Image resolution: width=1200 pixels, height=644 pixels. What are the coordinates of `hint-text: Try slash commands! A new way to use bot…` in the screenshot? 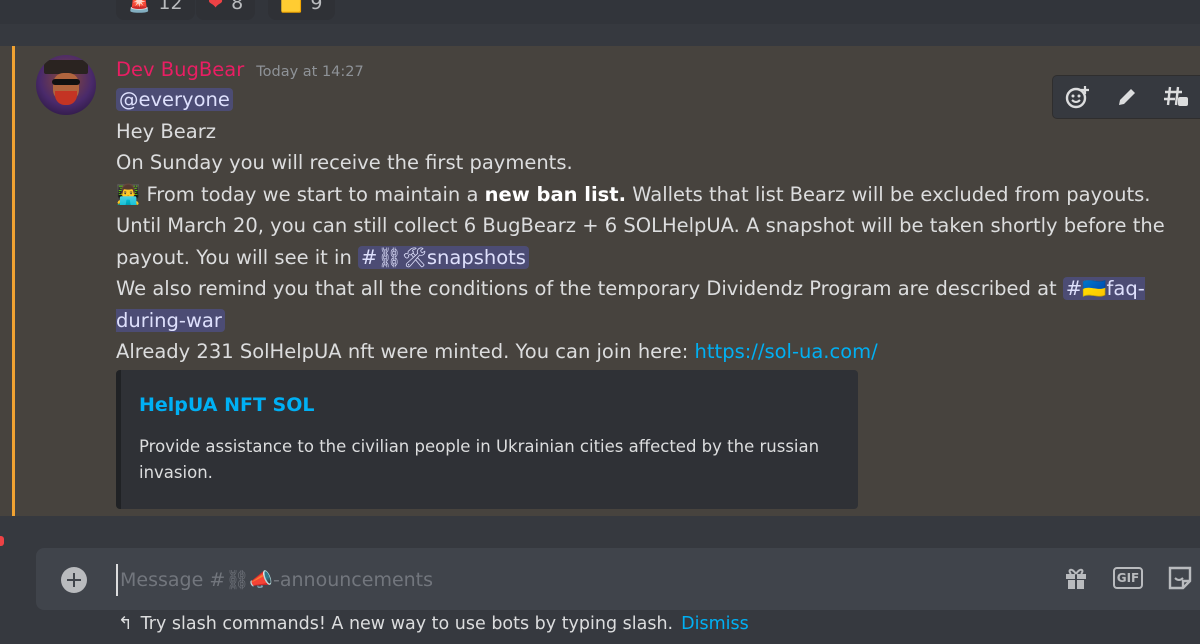 It's located at (407, 624).